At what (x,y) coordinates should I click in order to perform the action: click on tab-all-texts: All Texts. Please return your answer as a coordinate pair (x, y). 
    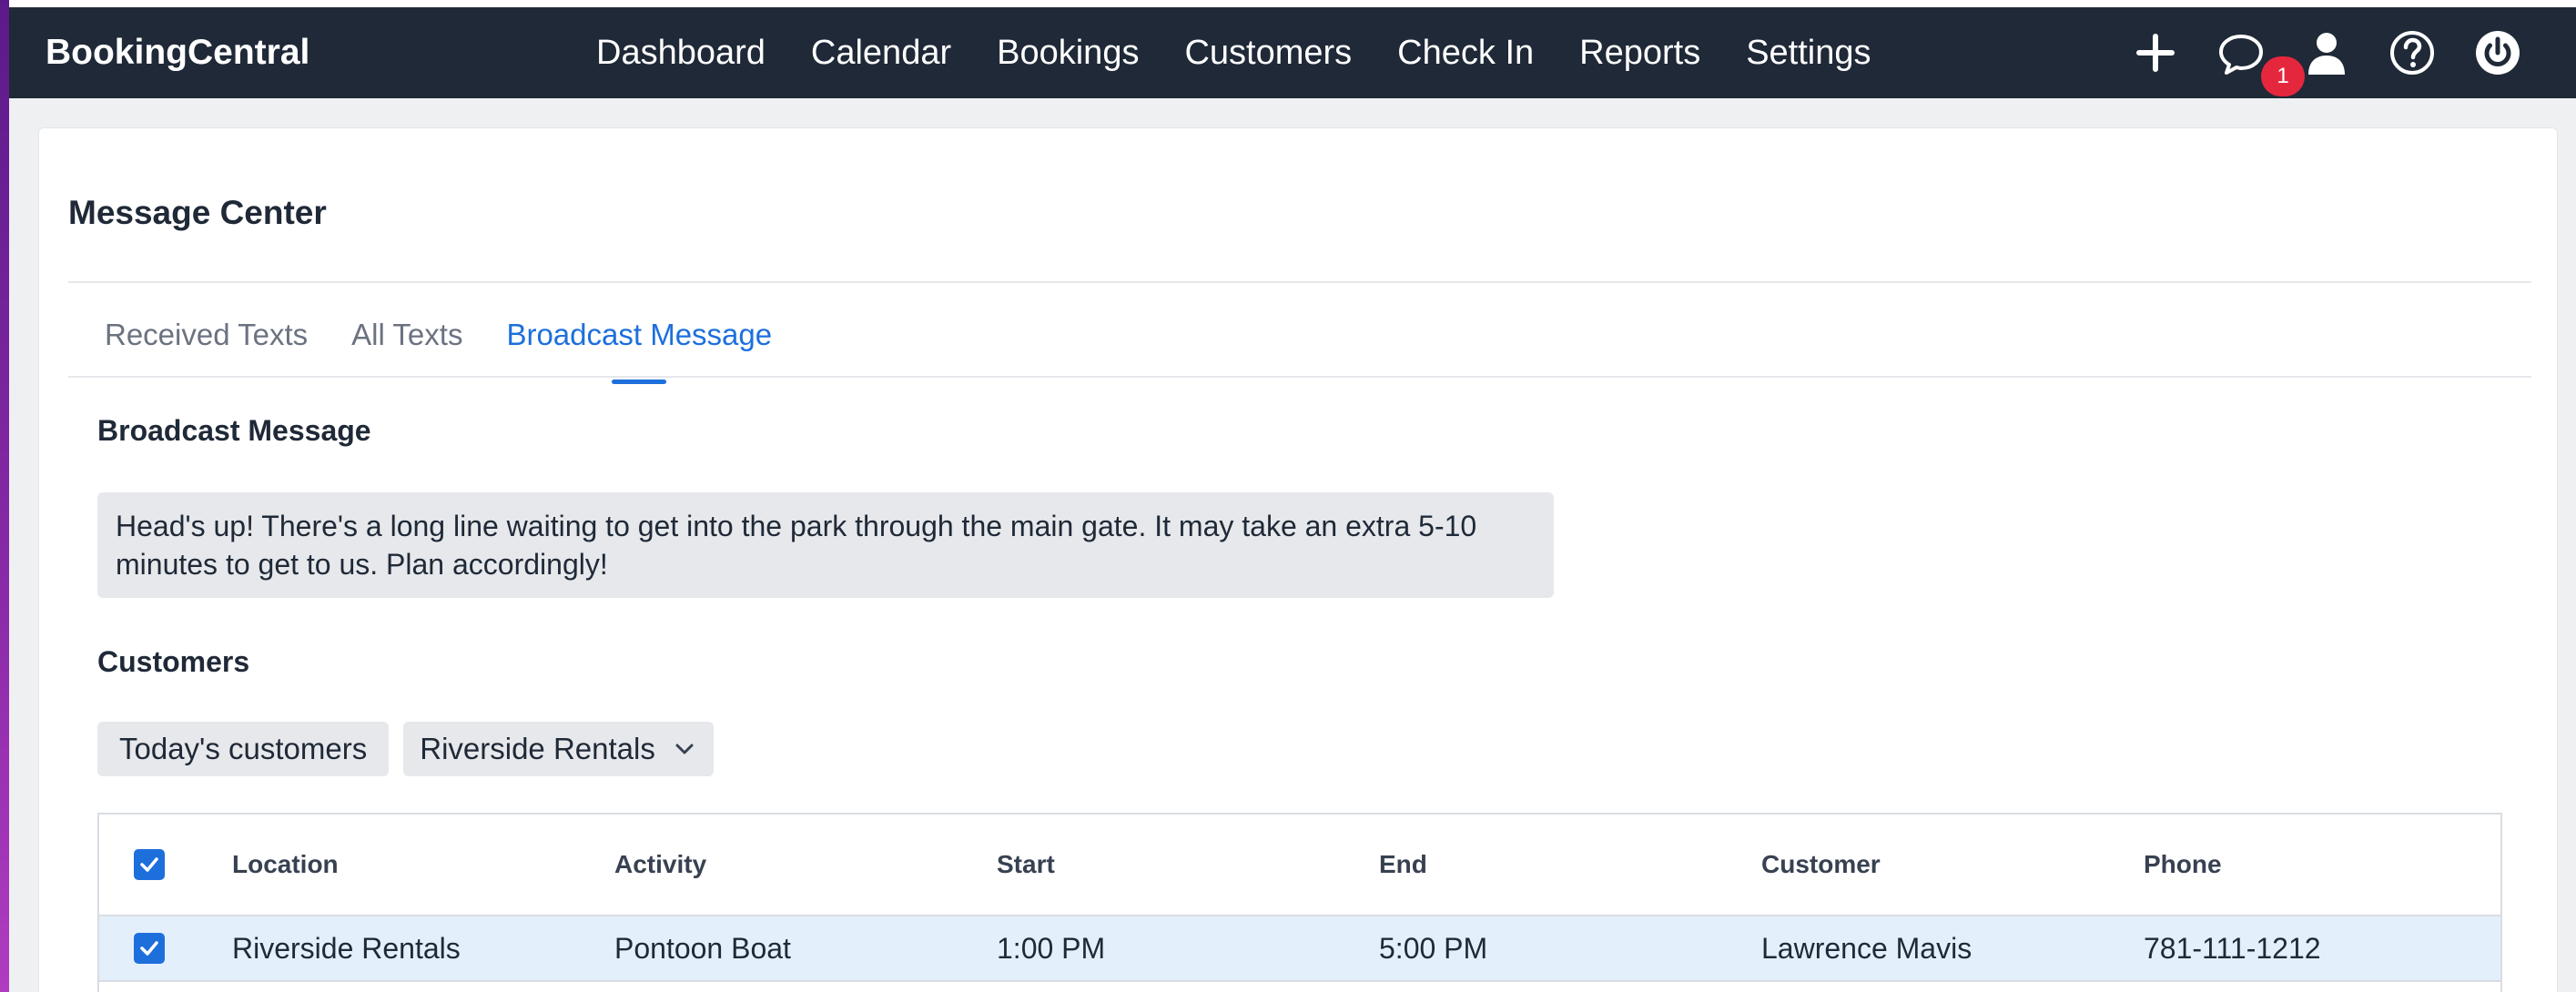
    Looking at the image, I should click on (407, 340).